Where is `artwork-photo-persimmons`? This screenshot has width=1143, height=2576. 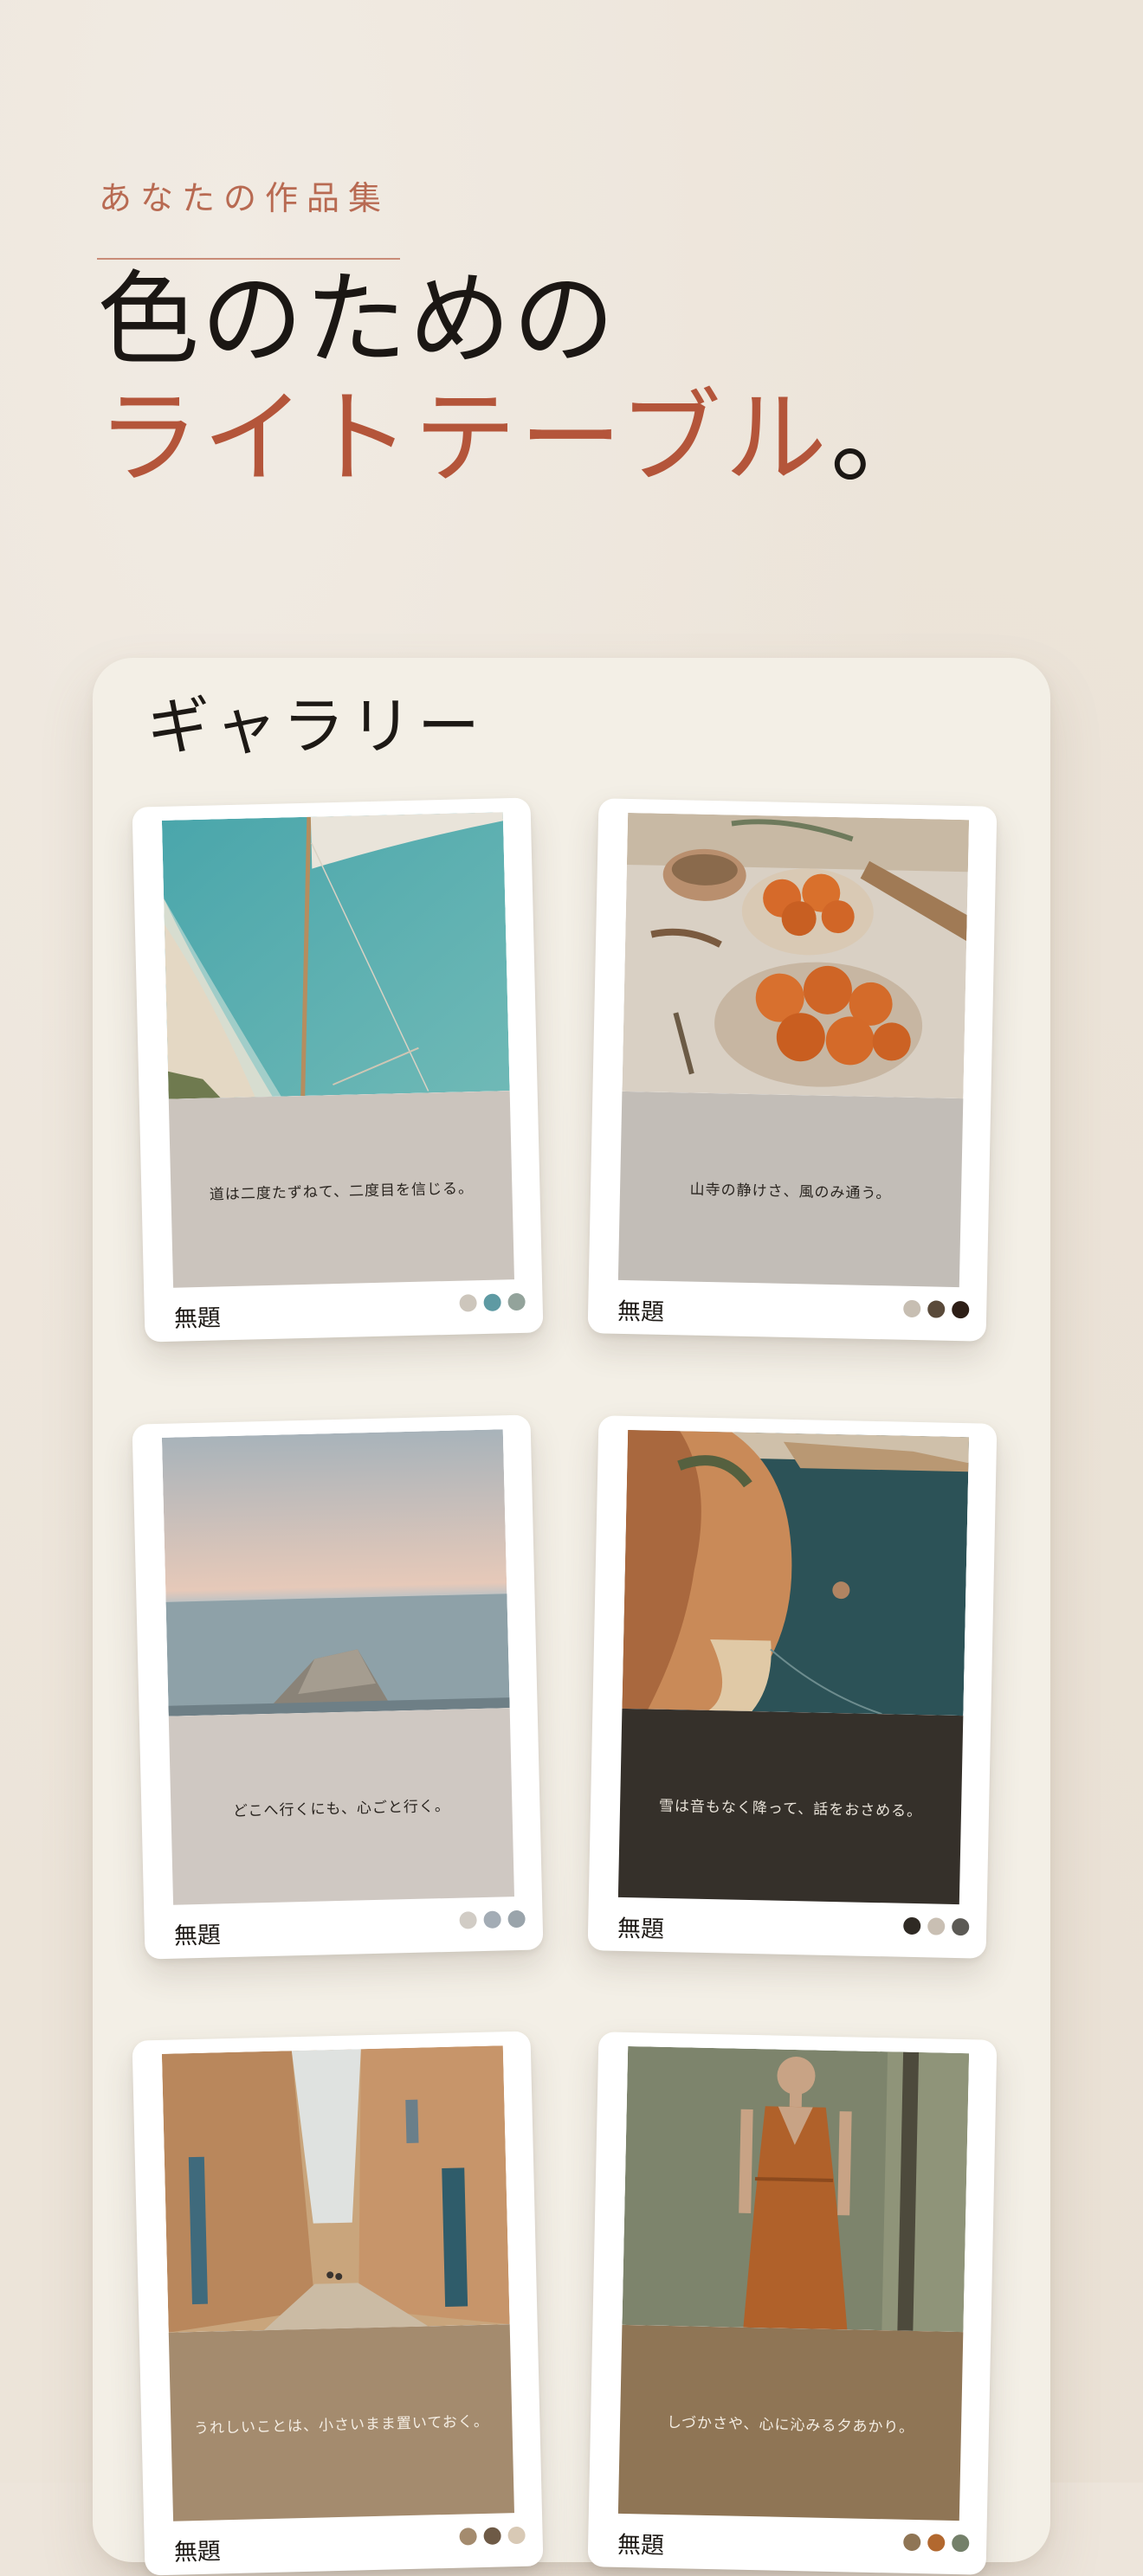 artwork-photo-persimmons is located at coordinates (796, 955).